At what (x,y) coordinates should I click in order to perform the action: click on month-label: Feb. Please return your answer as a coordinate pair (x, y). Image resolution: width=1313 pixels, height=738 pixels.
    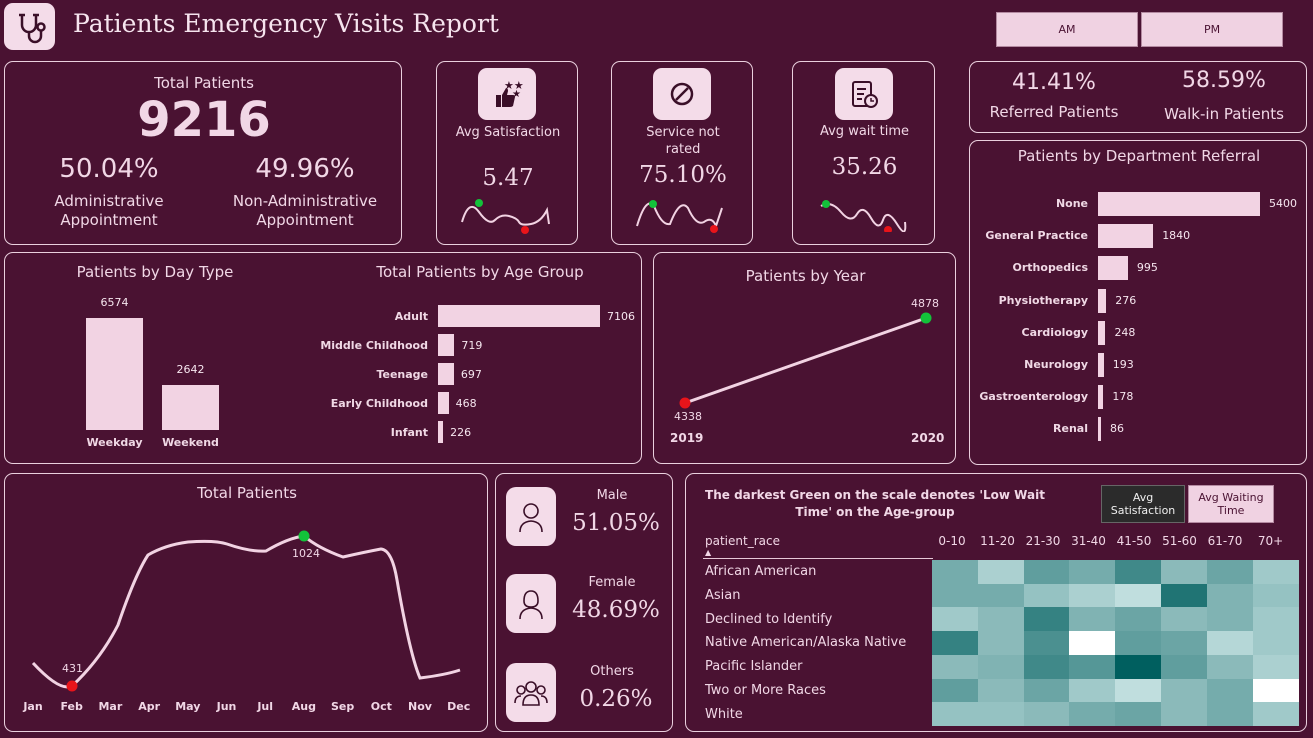
    Looking at the image, I should click on (71, 706).